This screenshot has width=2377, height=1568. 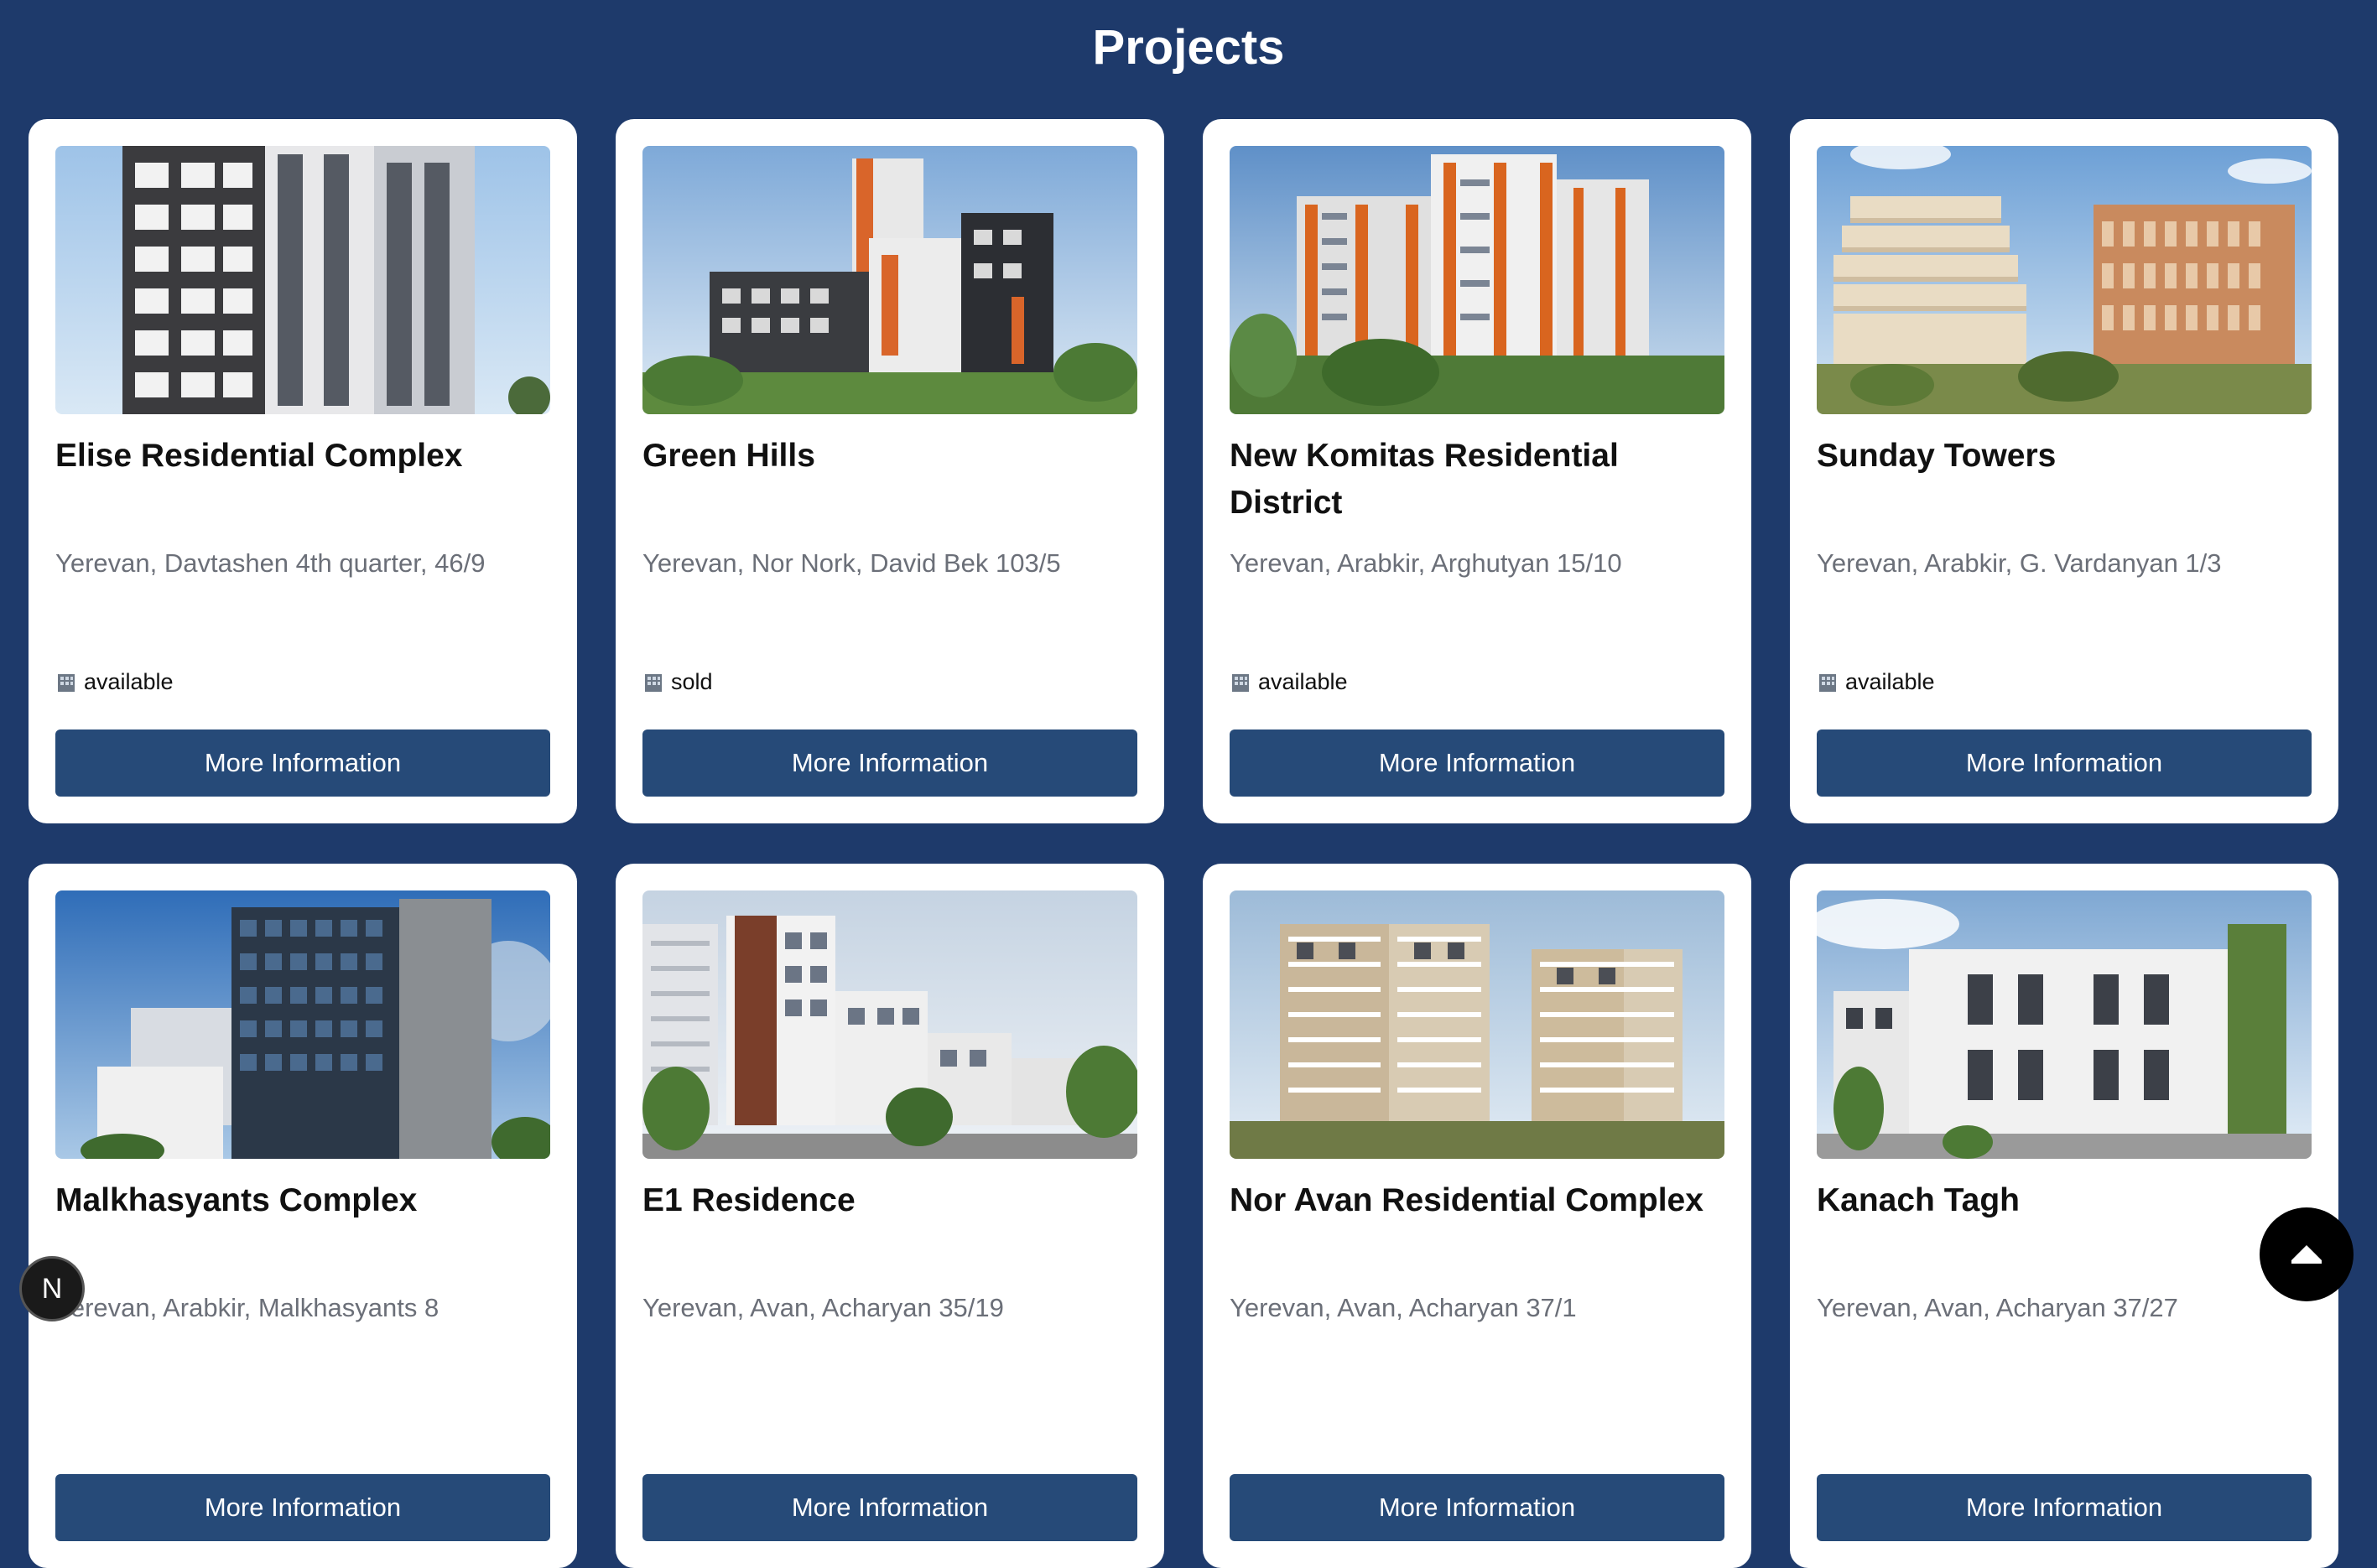 I want to click on project-title: Nor Avan Residential Complex, so click(x=1467, y=1200).